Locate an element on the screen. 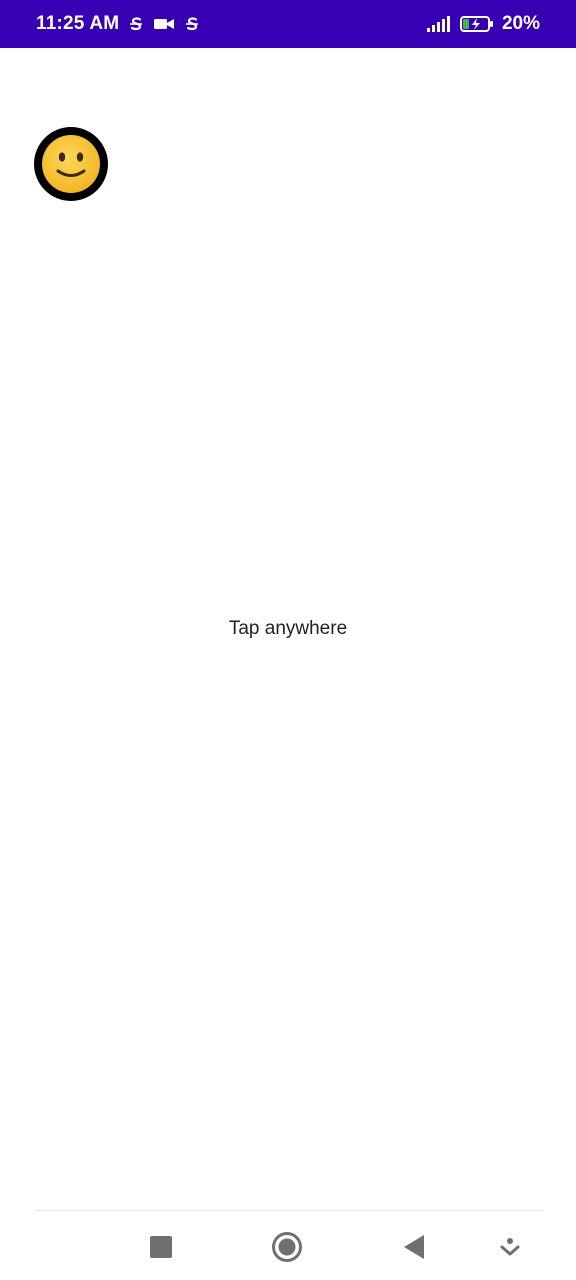  gesture-down-icon is located at coordinates (510, 1247).